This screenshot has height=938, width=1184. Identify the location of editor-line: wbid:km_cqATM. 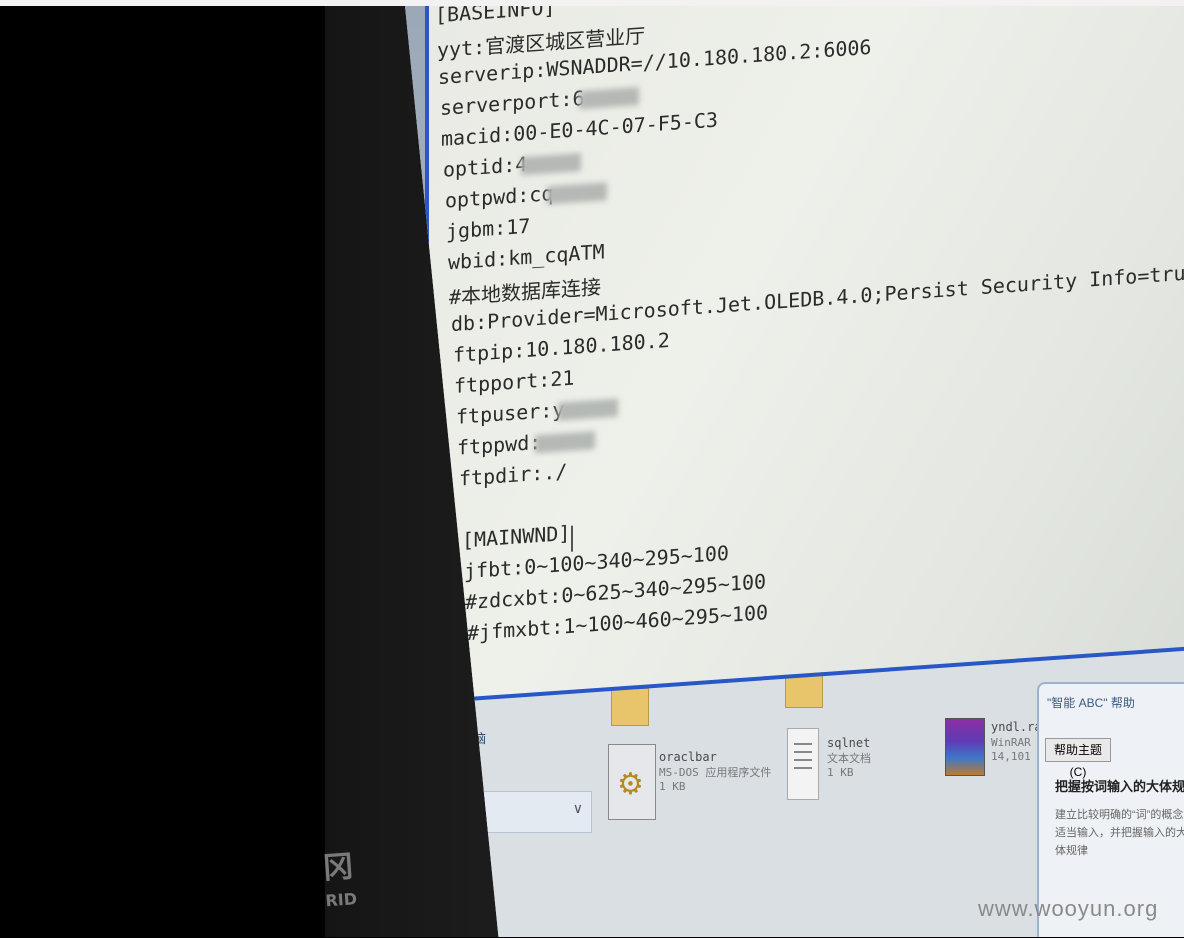
(526, 256).